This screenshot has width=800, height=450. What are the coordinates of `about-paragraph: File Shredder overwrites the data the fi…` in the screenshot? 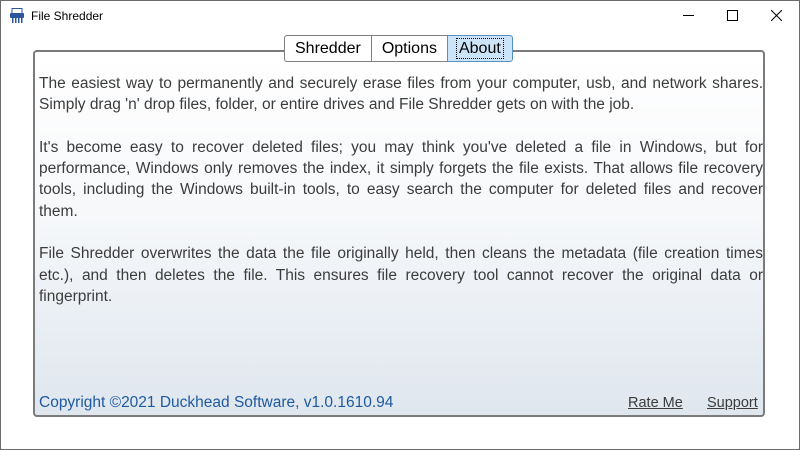 It's located at (401, 275).